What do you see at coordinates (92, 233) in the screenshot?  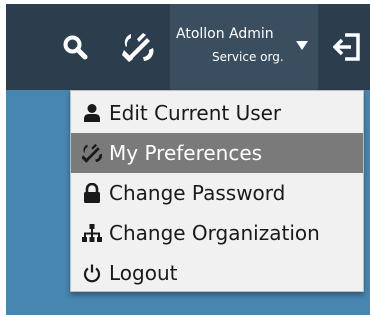 I see `sitemap-icon` at bounding box center [92, 233].